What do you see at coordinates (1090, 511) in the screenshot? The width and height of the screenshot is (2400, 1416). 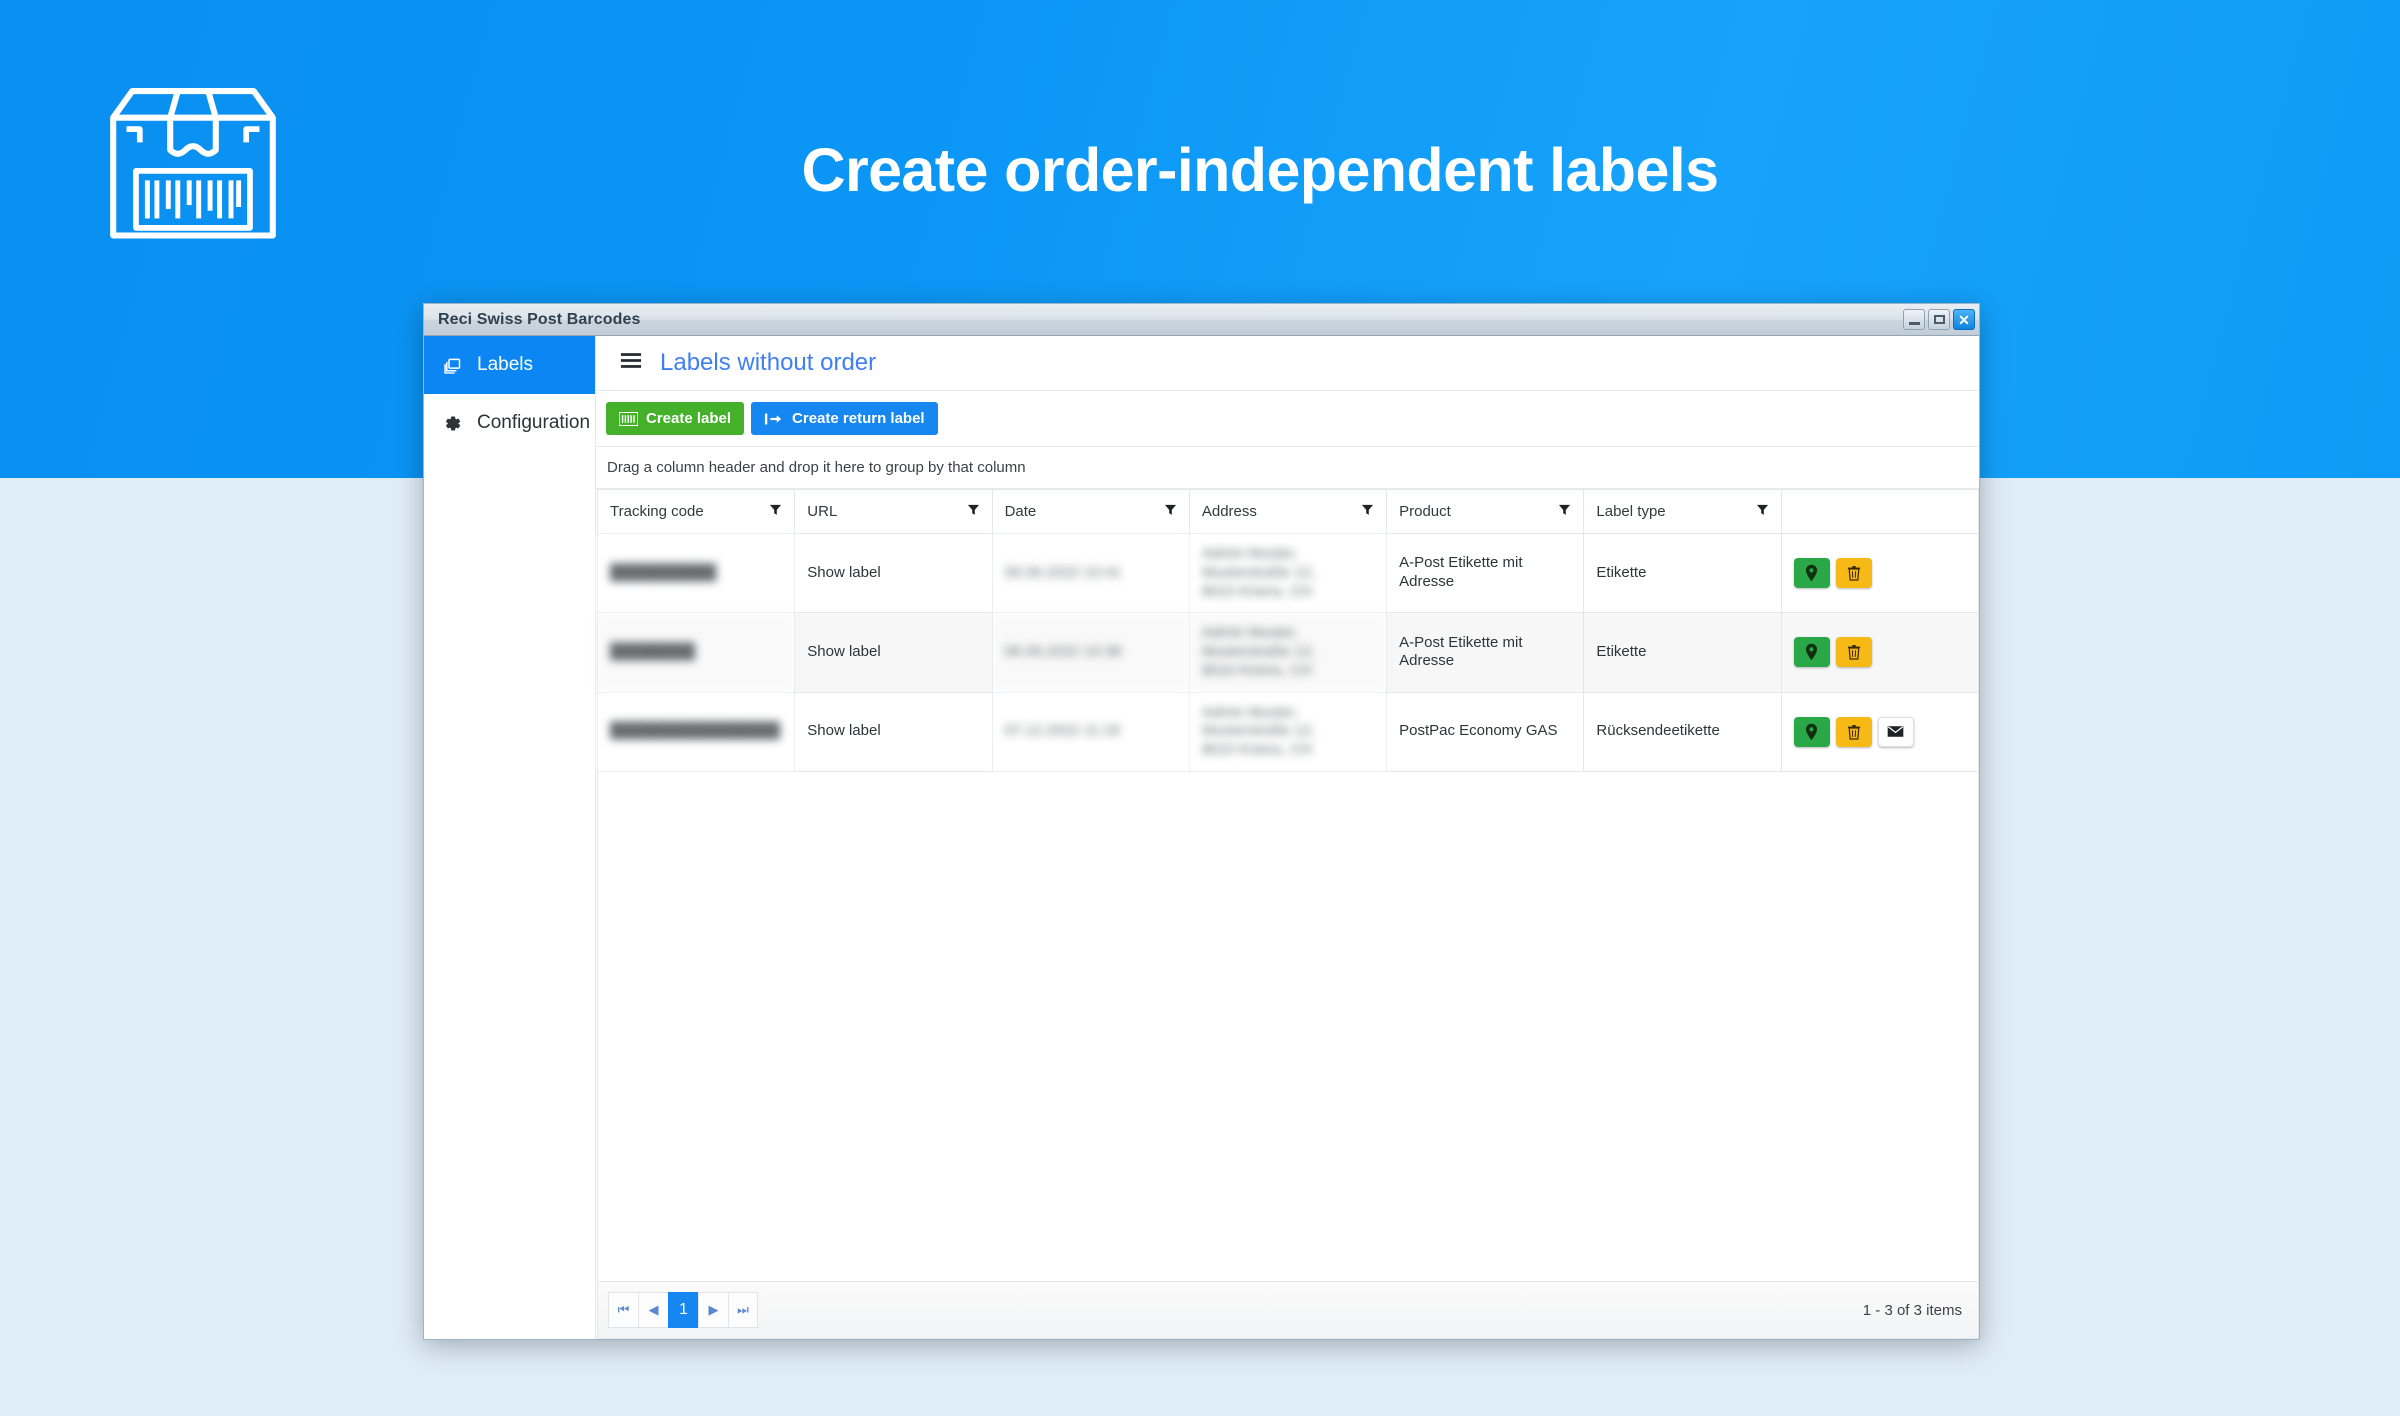 I see `column-header-date: Date` at bounding box center [1090, 511].